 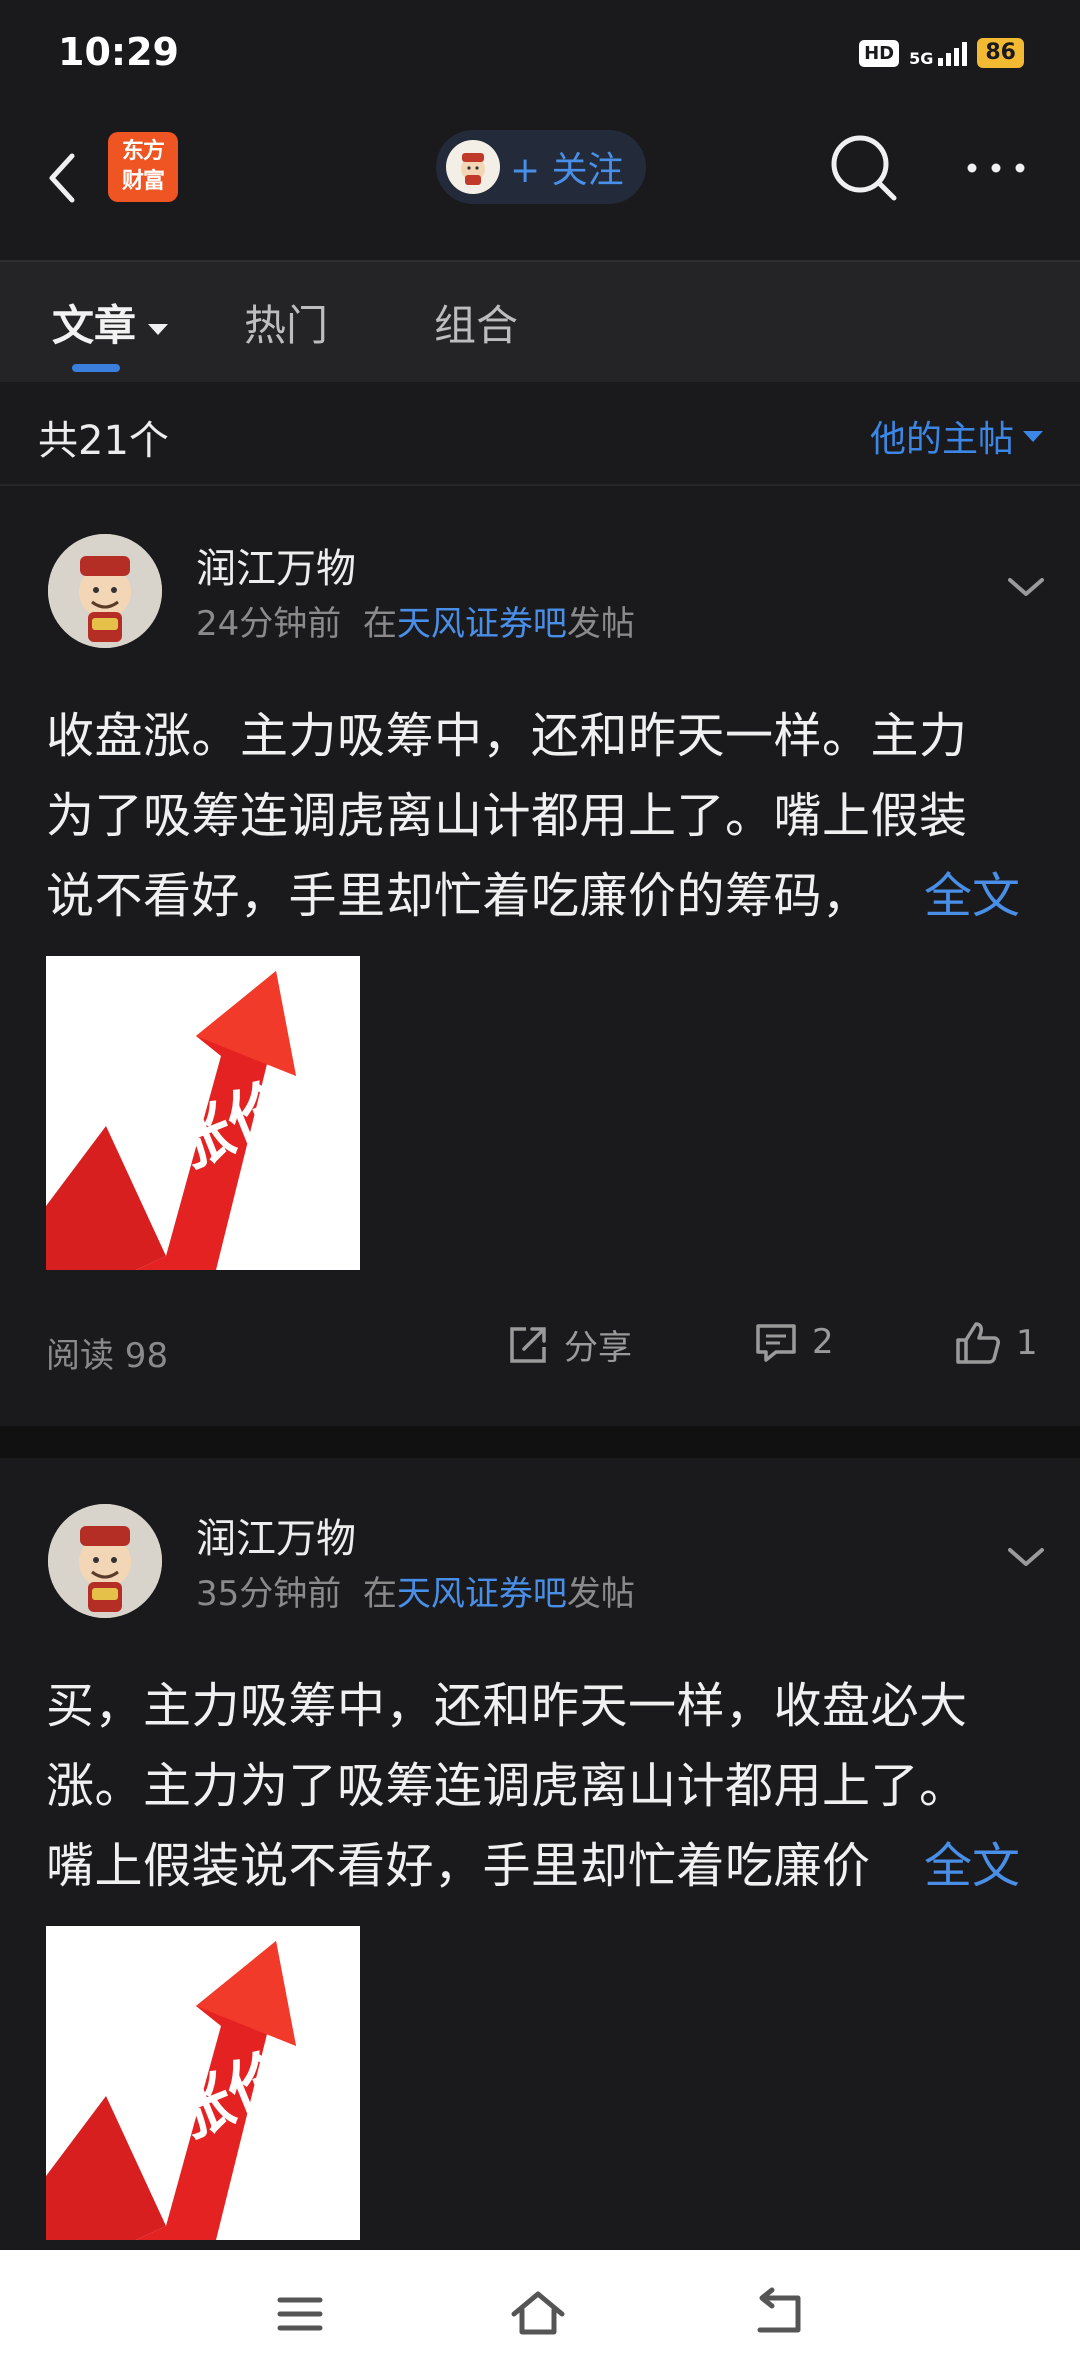 I want to click on post-meta: 35分钟前 在天风证券吧发帖, so click(x=415, y=1594).